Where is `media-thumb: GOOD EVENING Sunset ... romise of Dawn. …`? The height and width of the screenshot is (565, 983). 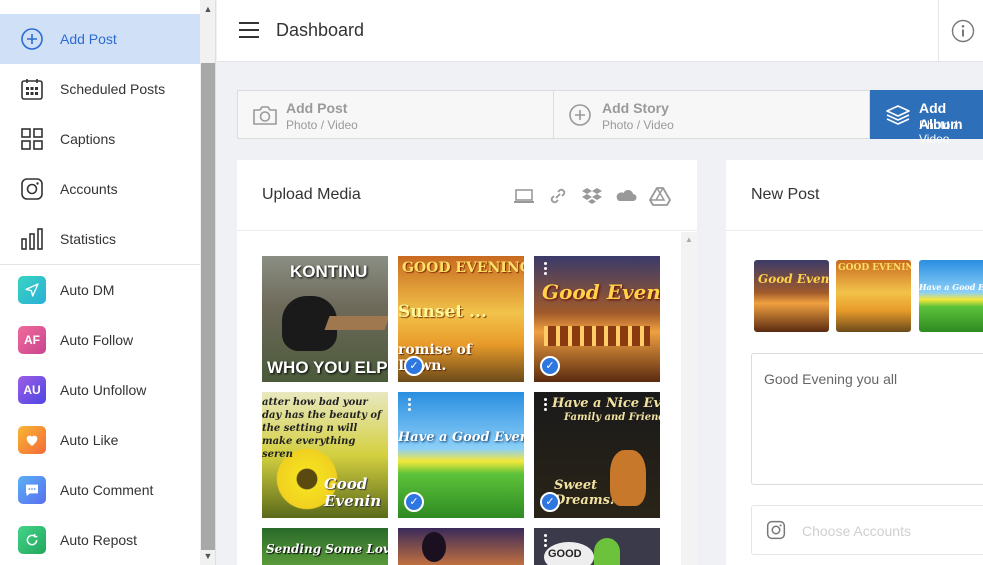 media-thumb: GOOD EVENING Sunset ... romise of Dawn. … is located at coordinates (461, 319).